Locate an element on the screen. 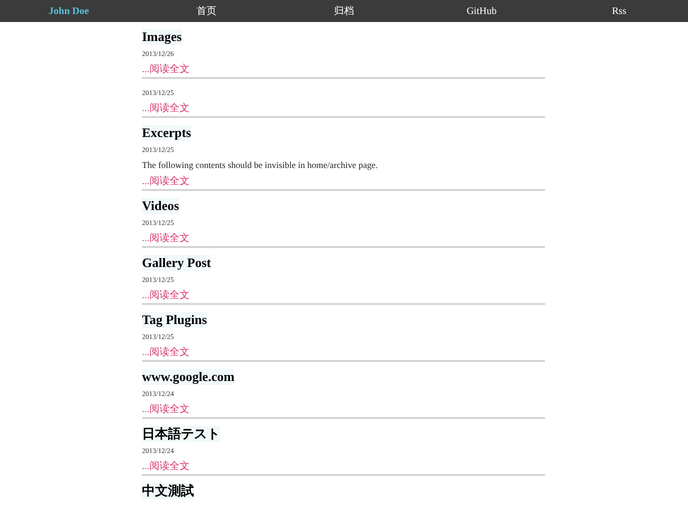 This screenshot has width=688, height=512. post-title: Images is located at coordinates (162, 37).